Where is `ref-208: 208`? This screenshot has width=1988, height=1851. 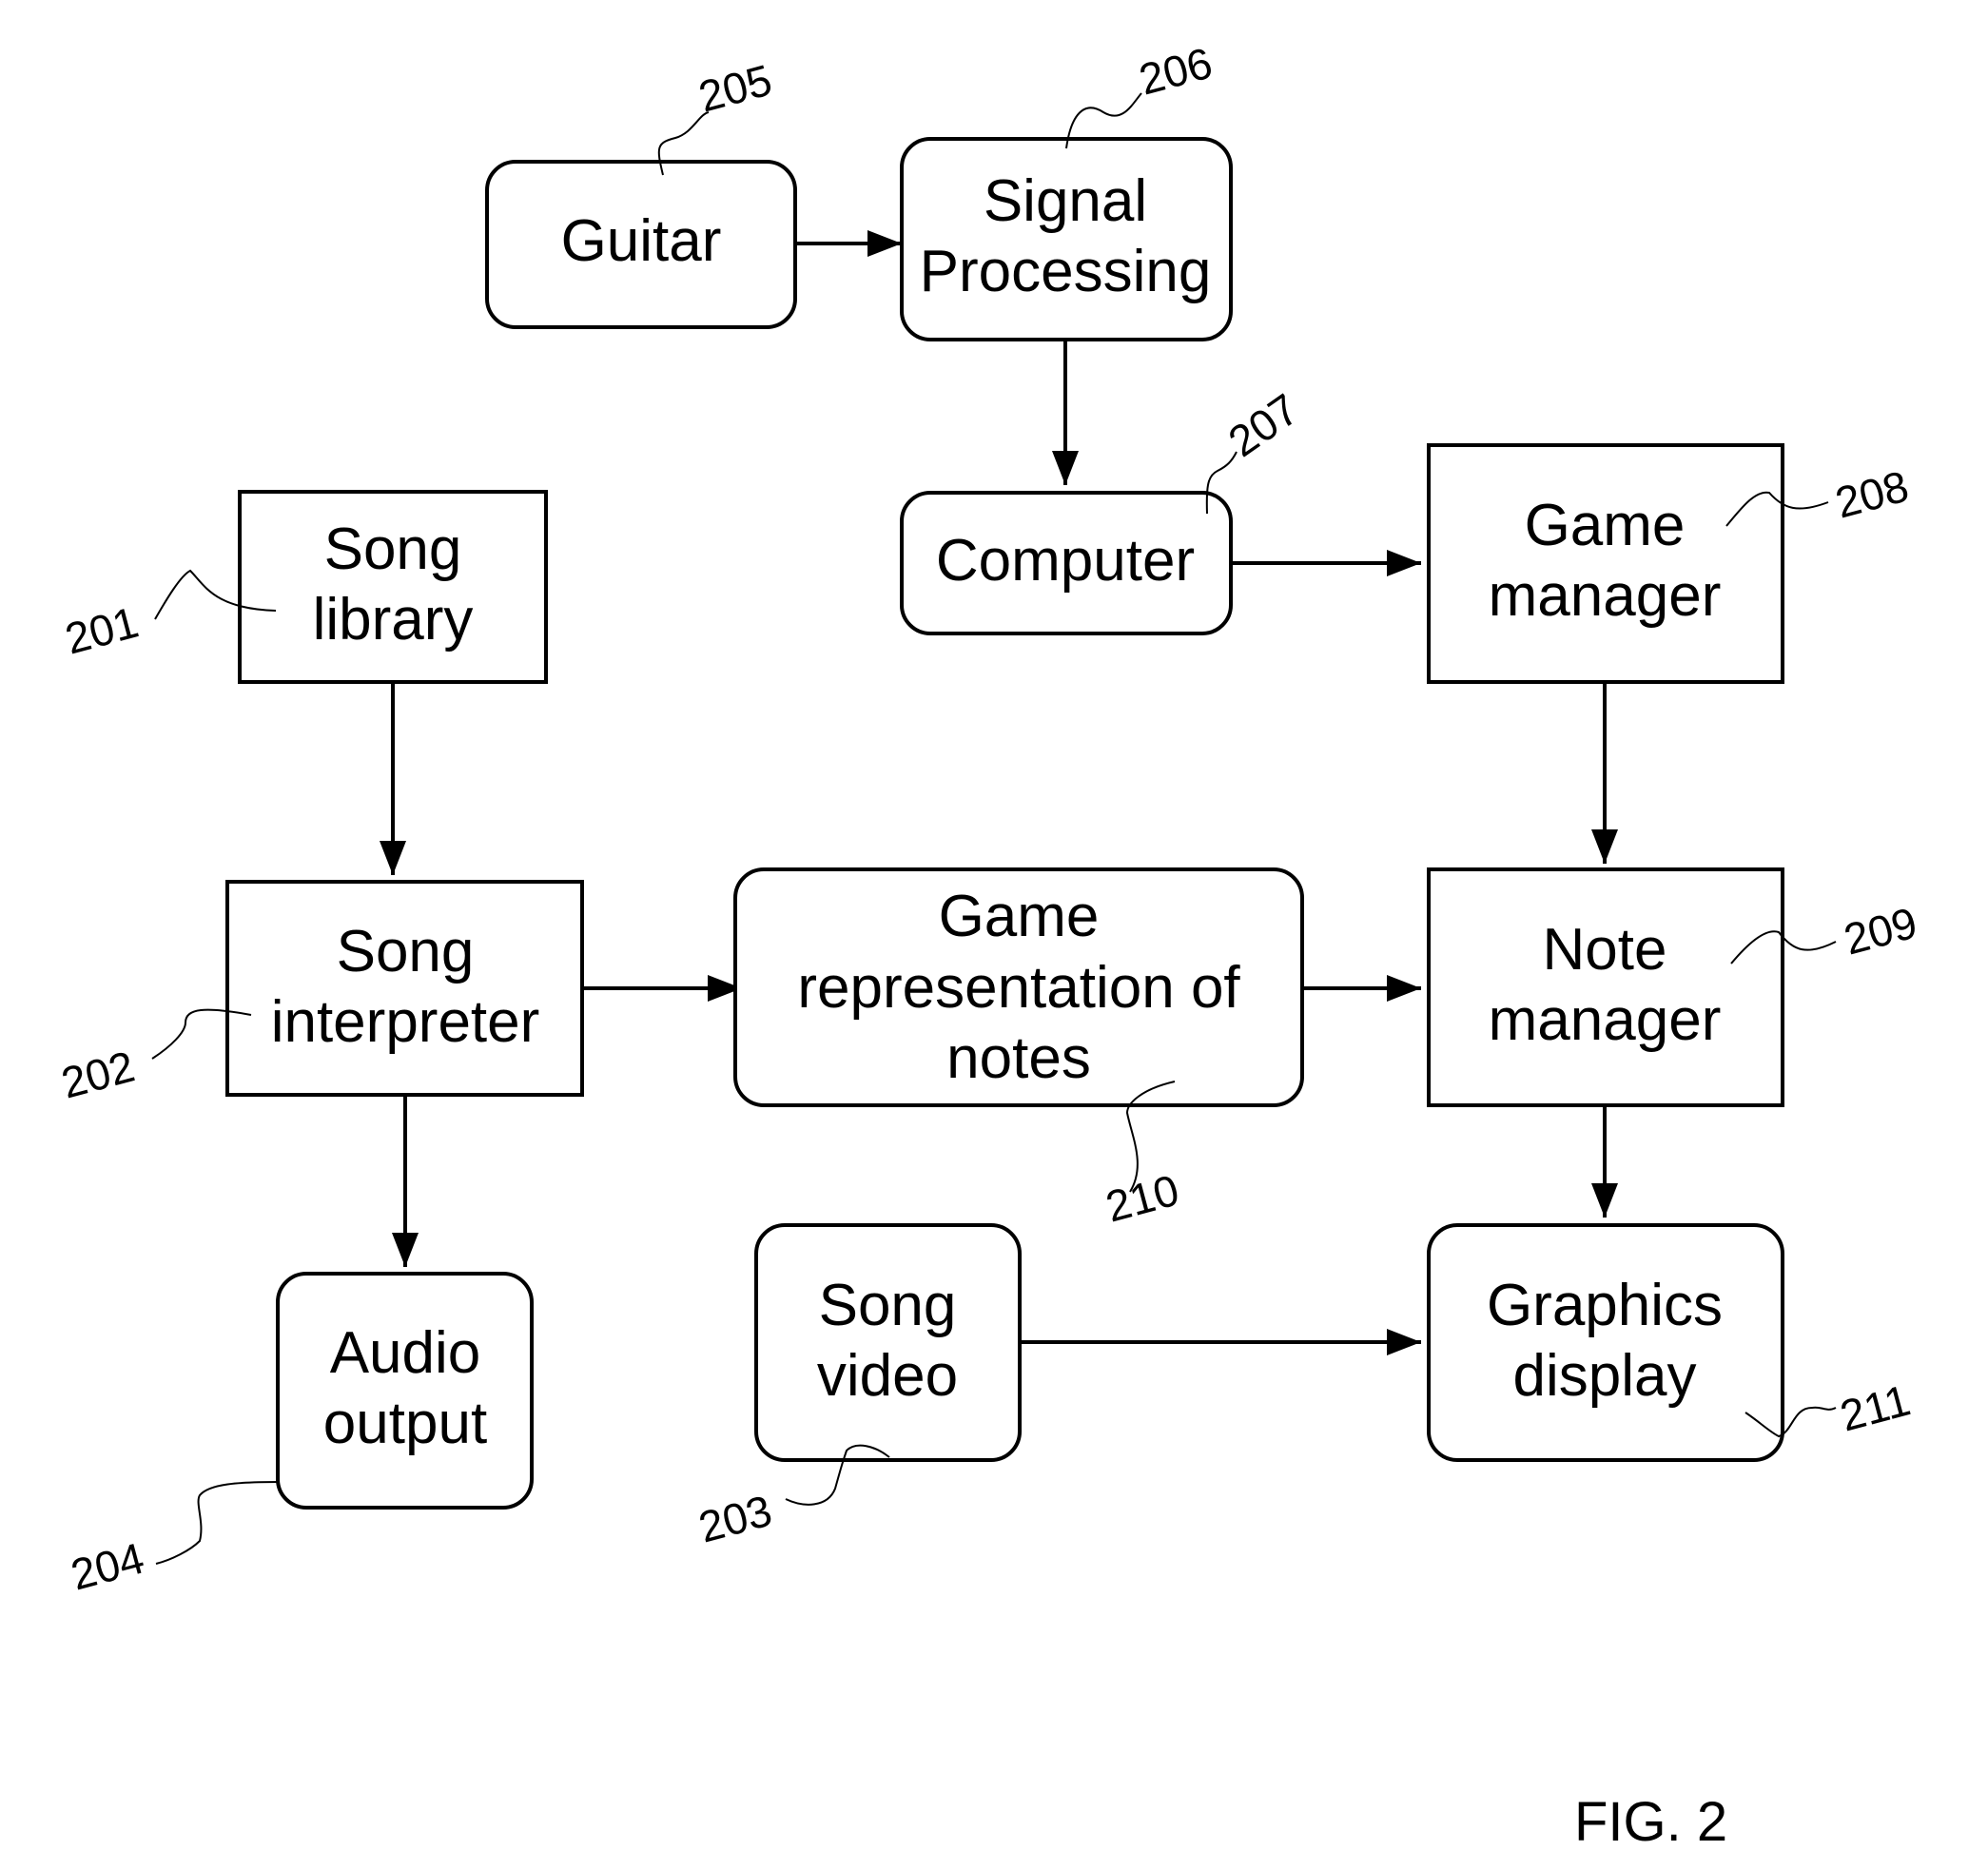 ref-208: 208 is located at coordinates (1872, 495).